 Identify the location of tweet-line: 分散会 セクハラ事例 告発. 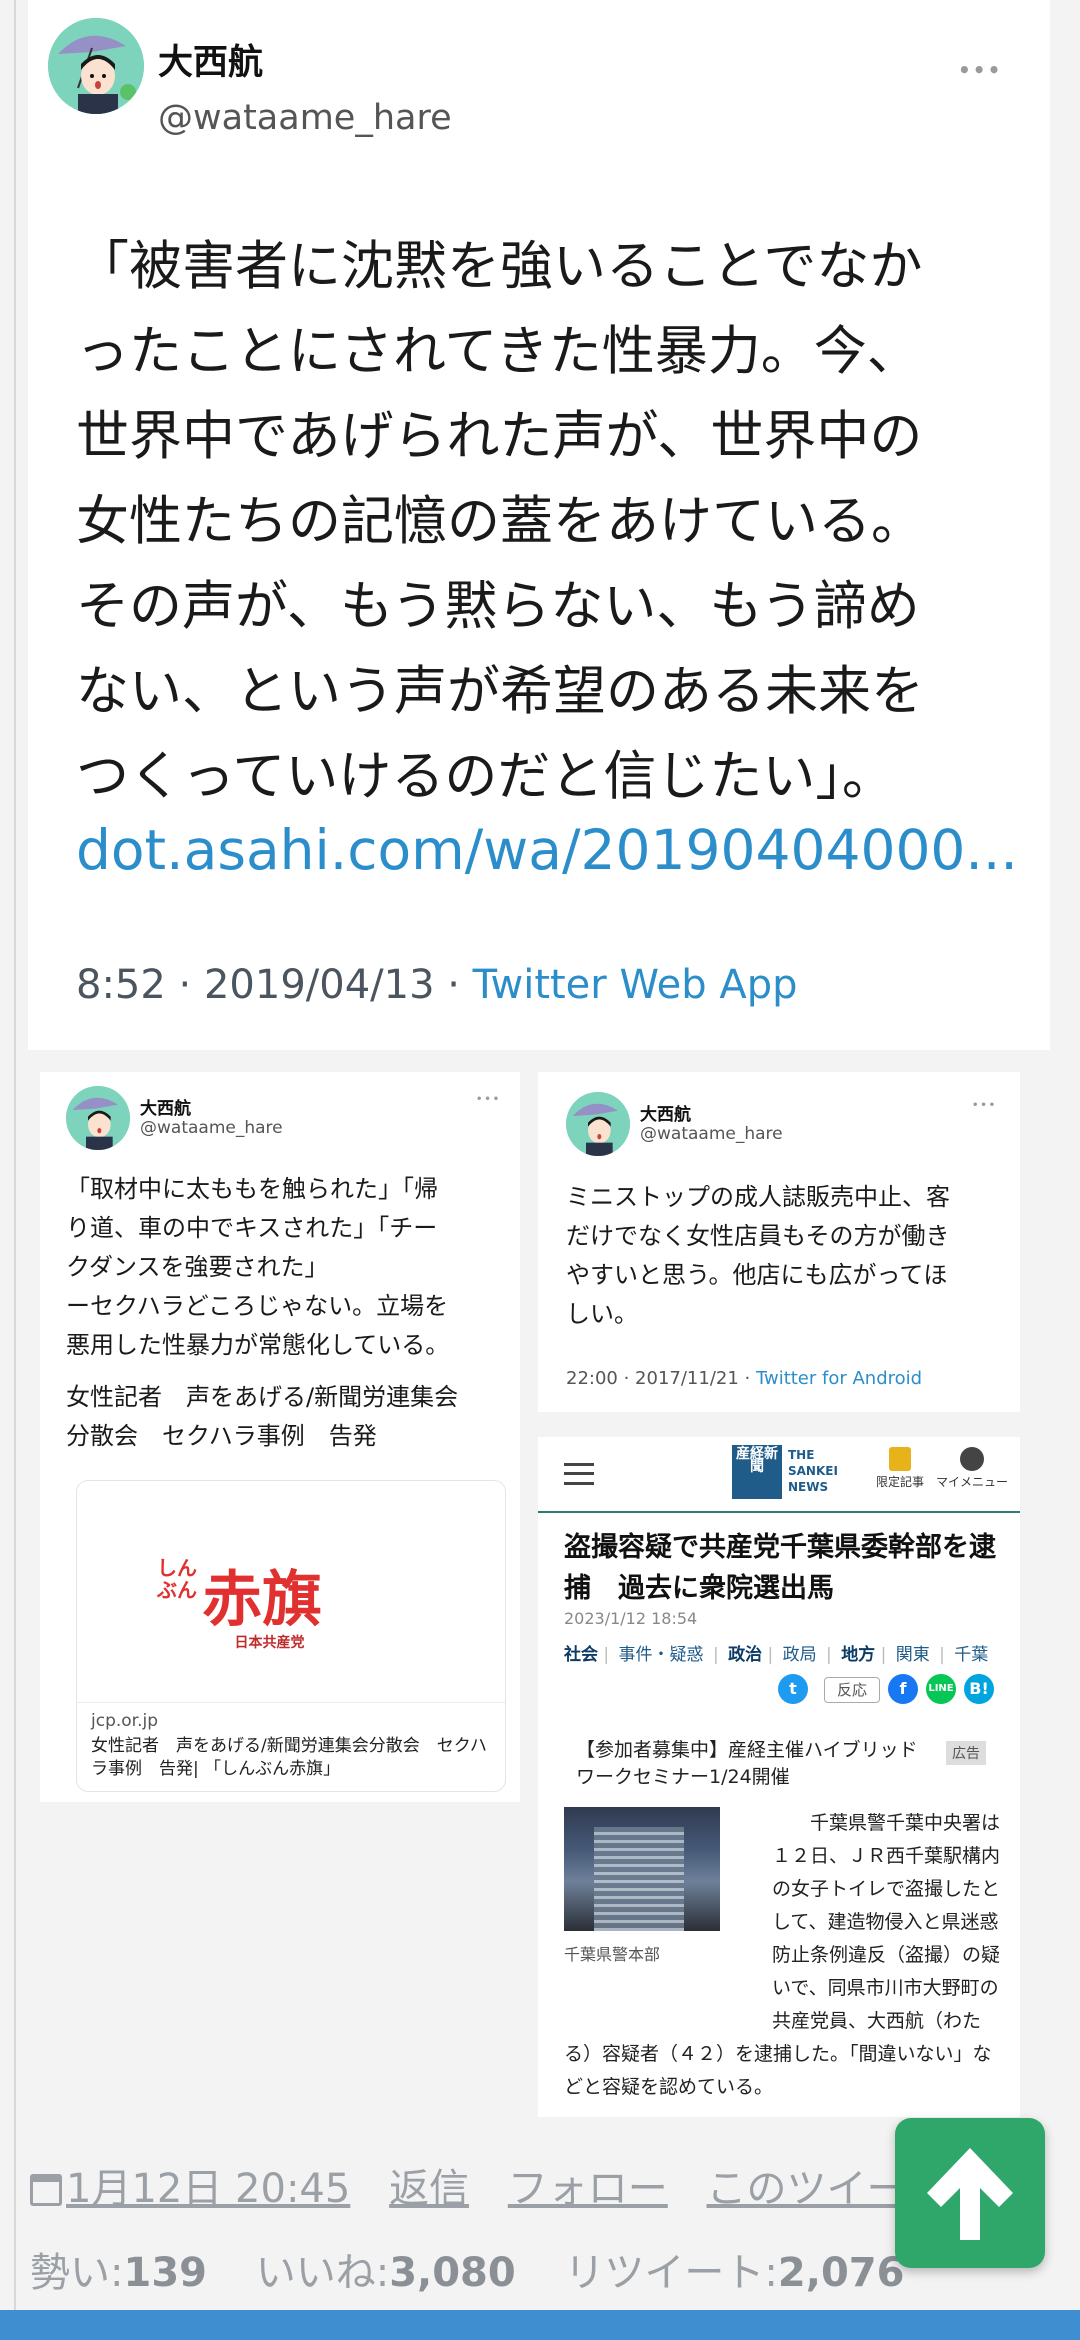
(221, 1436).